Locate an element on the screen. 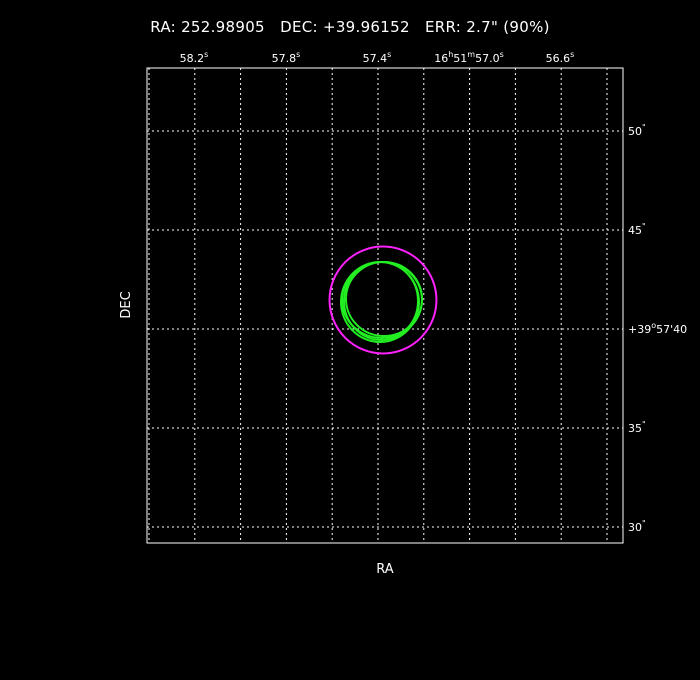  tick-text: 45 is located at coordinates (635, 230).